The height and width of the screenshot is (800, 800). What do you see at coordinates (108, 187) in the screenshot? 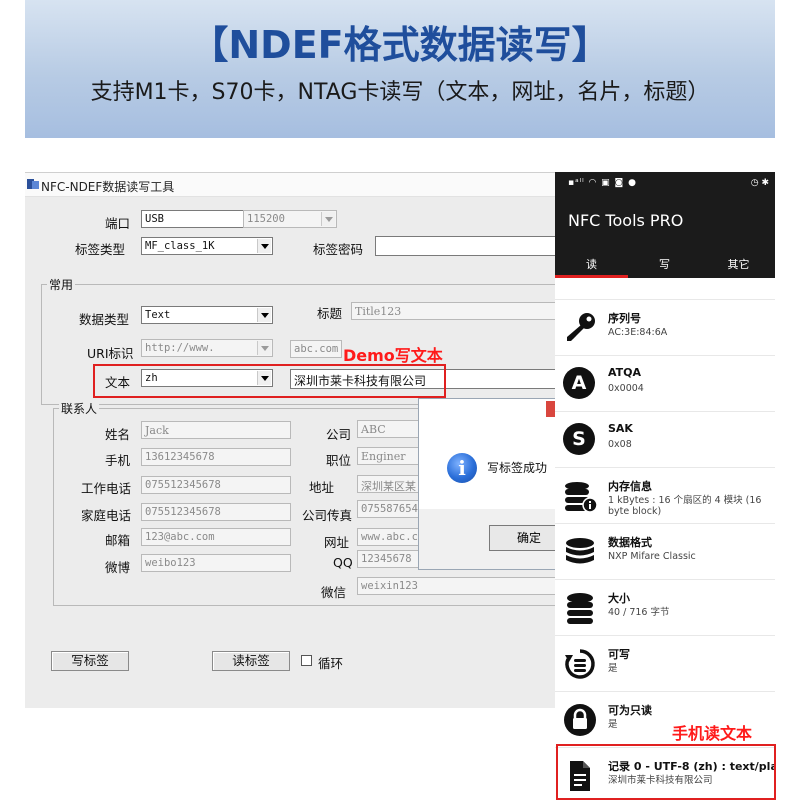
I see `window-title: NFC-NDEF数据读写工具` at bounding box center [108, 187].